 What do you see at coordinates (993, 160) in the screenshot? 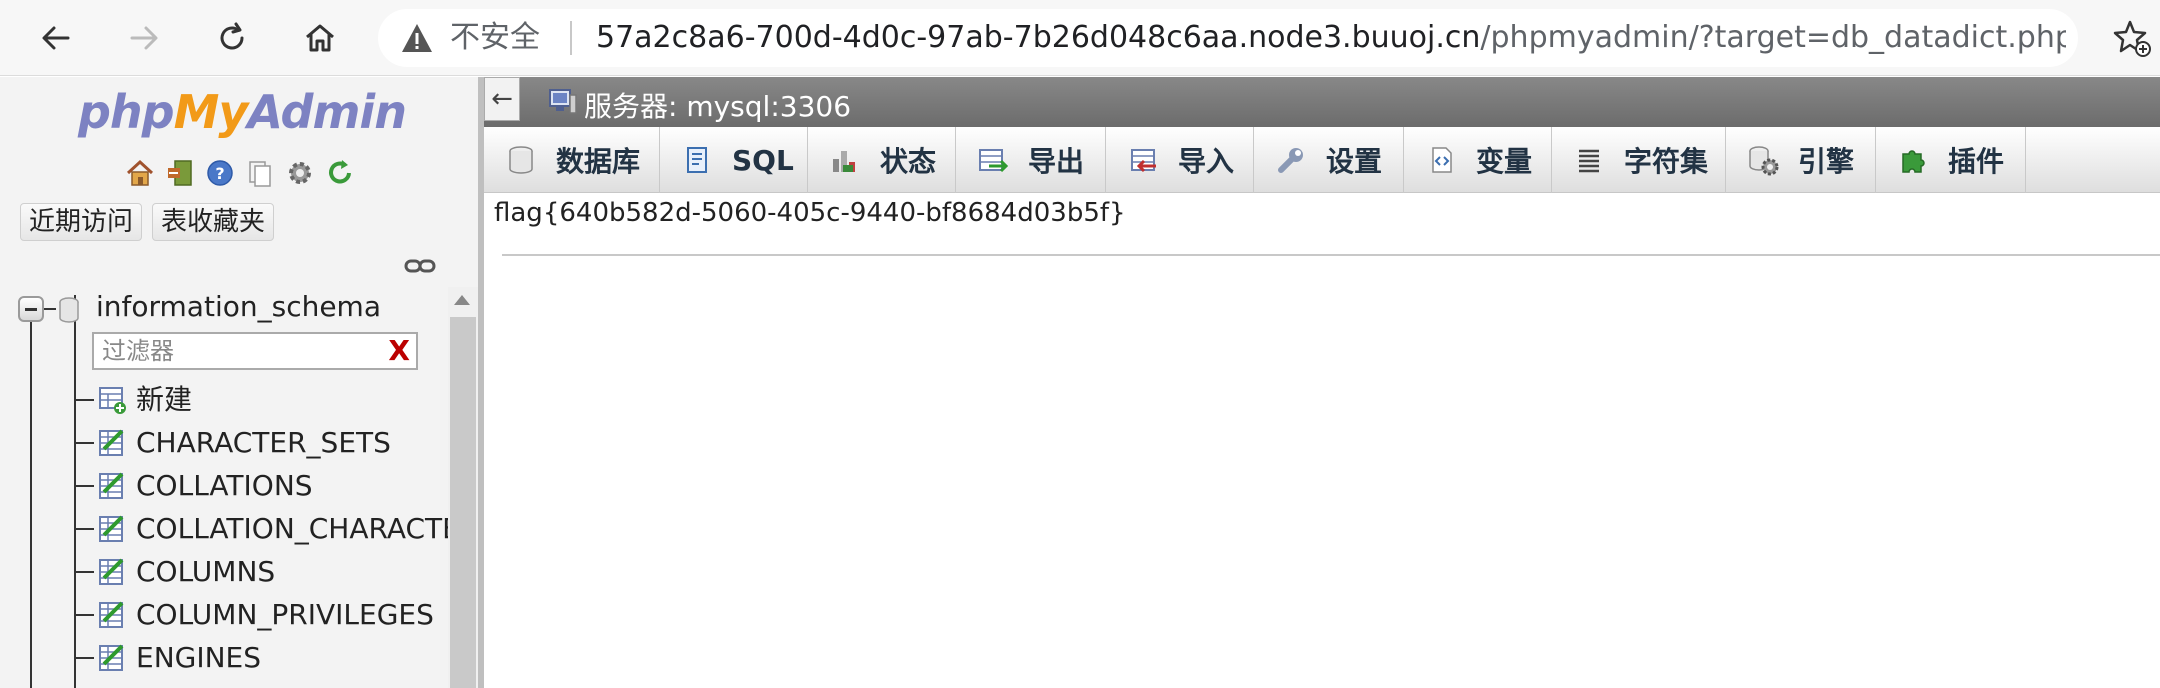
I see `export-icon` at bounding box center [993, 160].